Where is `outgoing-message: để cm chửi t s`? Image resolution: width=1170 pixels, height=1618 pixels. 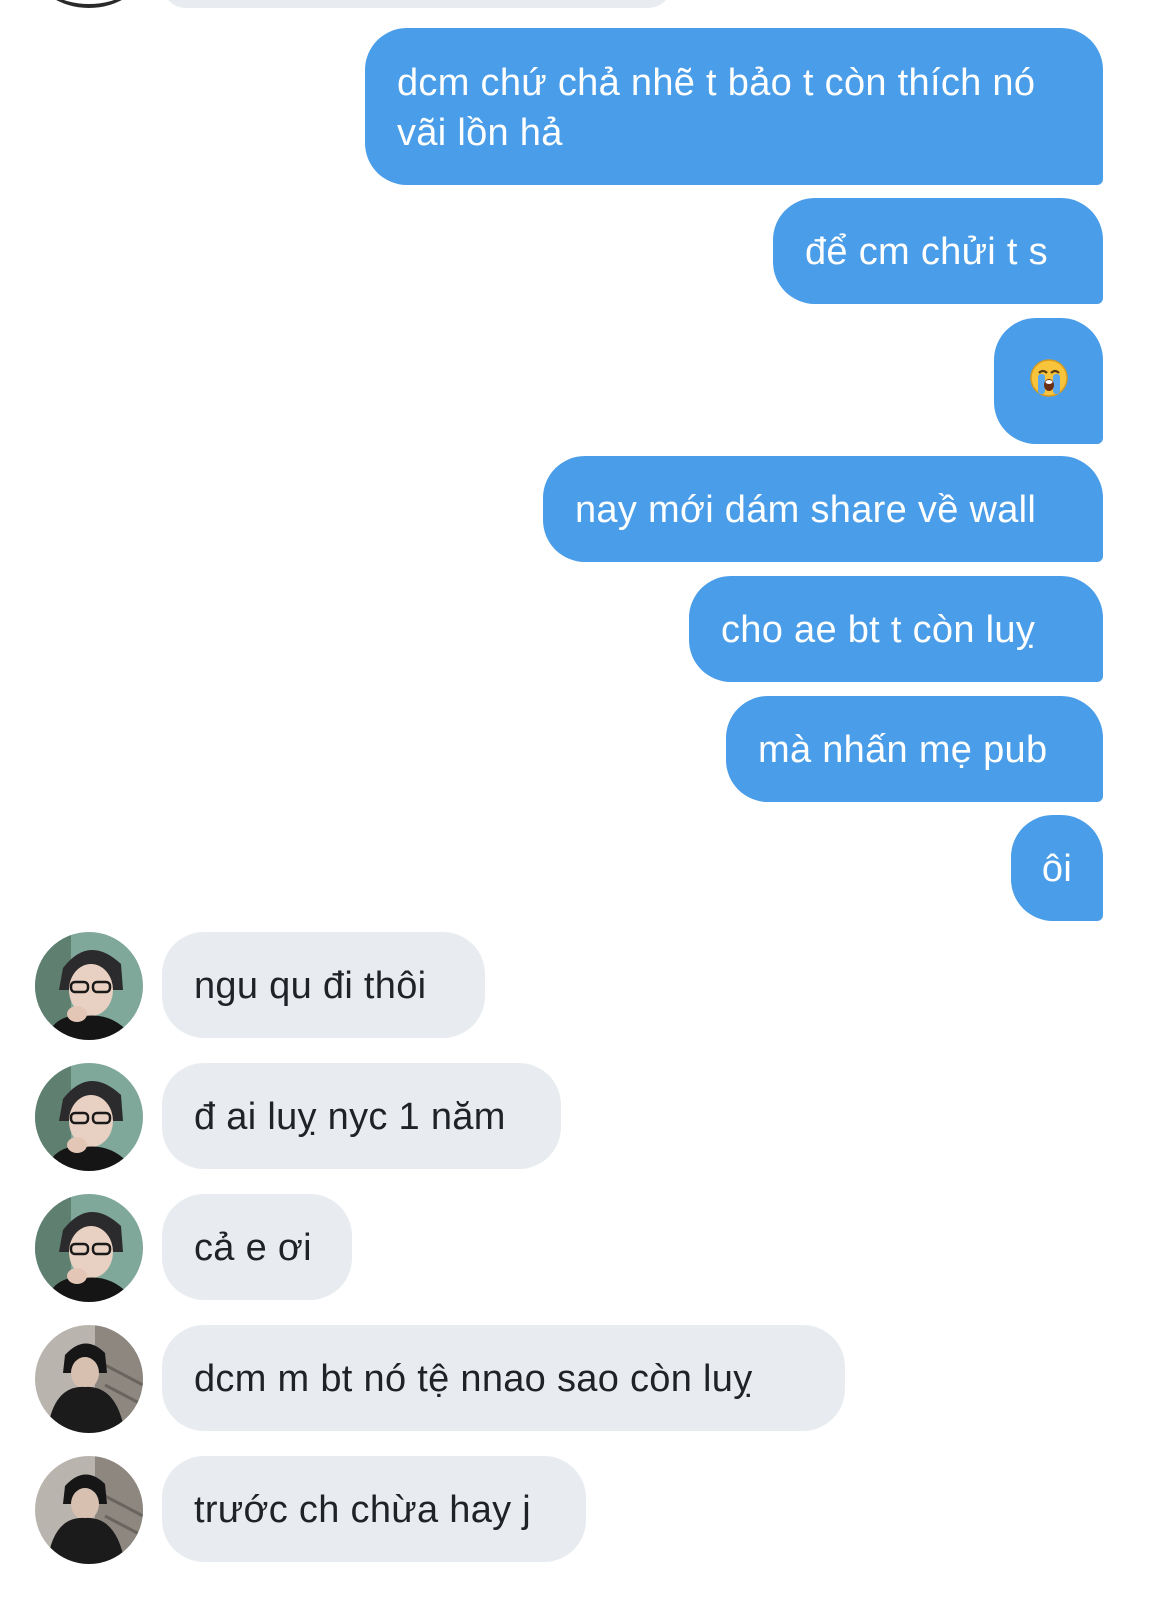 outgoing-message: để cm chửi t s is located at coordinates (938, 251).